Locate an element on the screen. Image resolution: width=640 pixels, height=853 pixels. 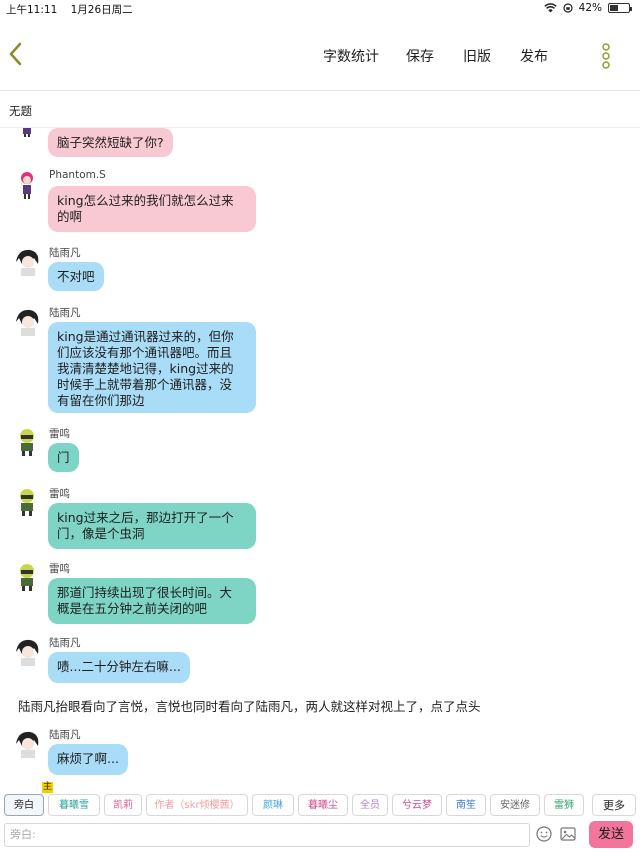
message-bubble: 不对吧 is located at coordinates (76, 276).